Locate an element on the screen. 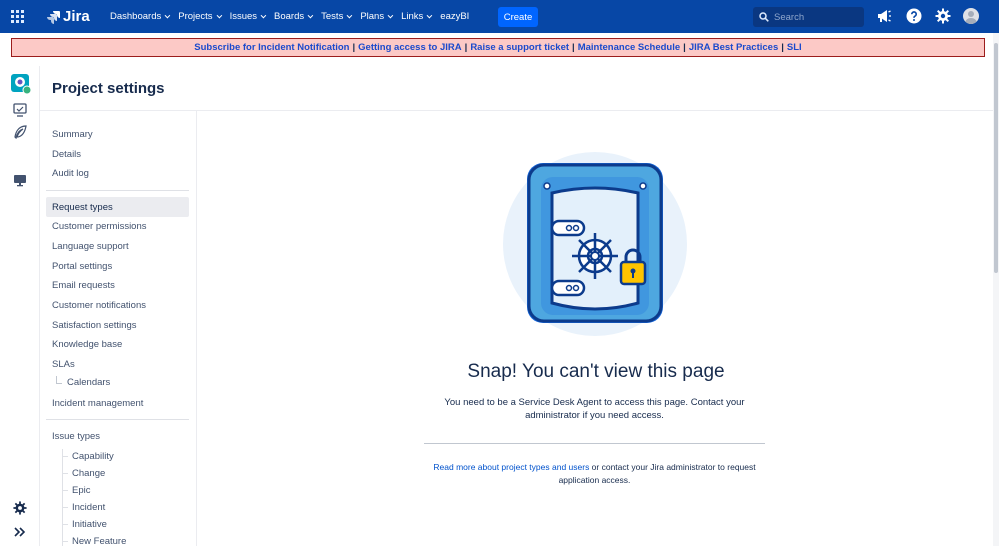 The height and width of the screenshot is (550, 999). jira-logo-text: Jira is located at coordinates (76, 16).